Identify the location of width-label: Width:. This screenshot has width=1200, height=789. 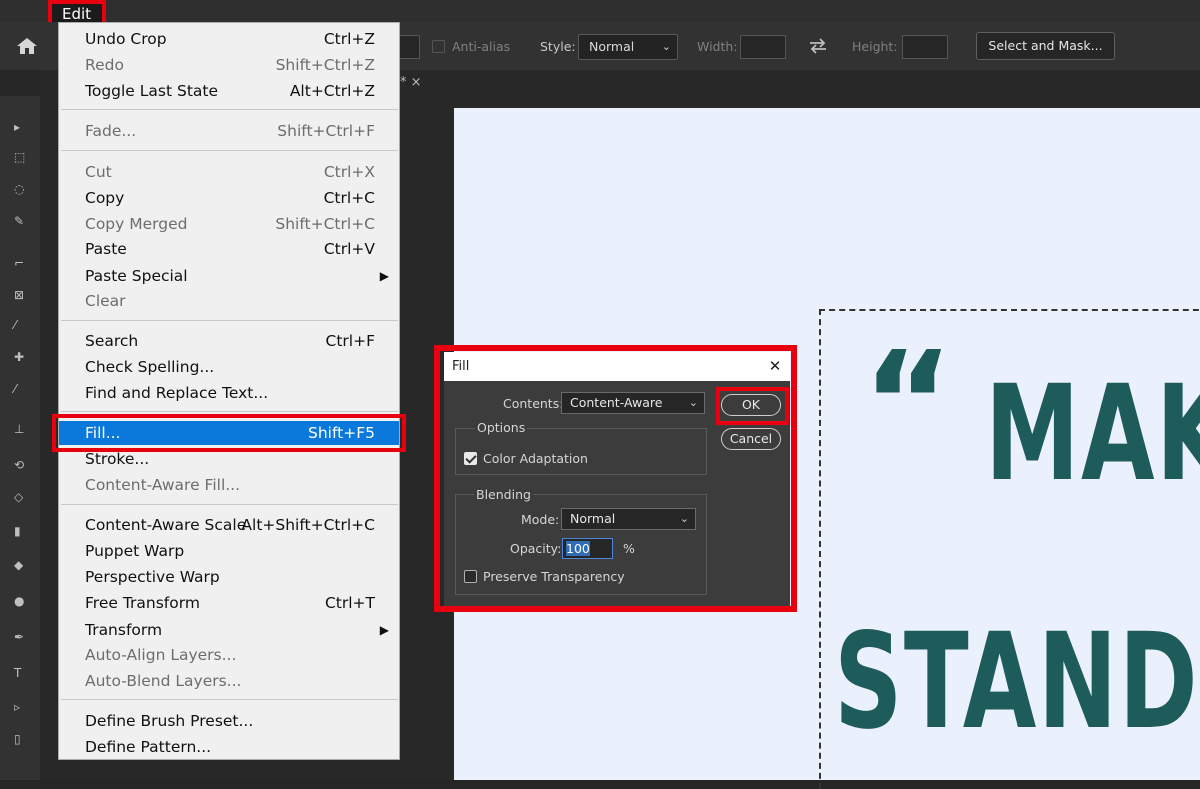
(717, 46).